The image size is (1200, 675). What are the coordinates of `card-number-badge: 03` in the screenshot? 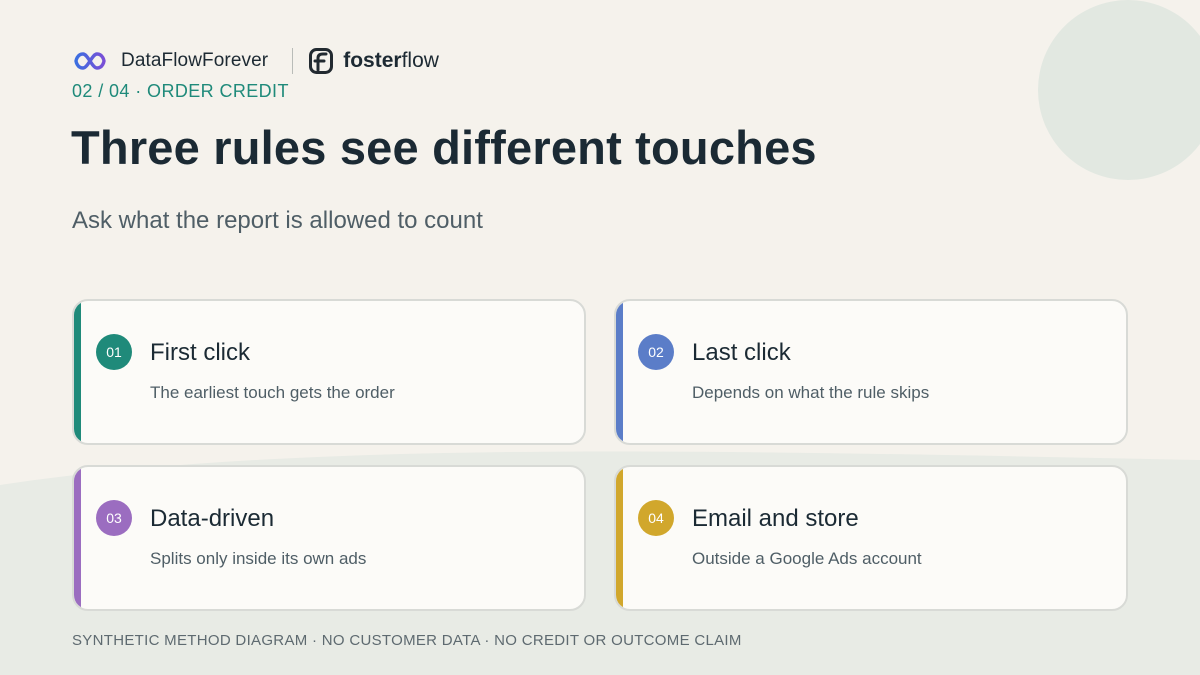 It's located at (114, 518).